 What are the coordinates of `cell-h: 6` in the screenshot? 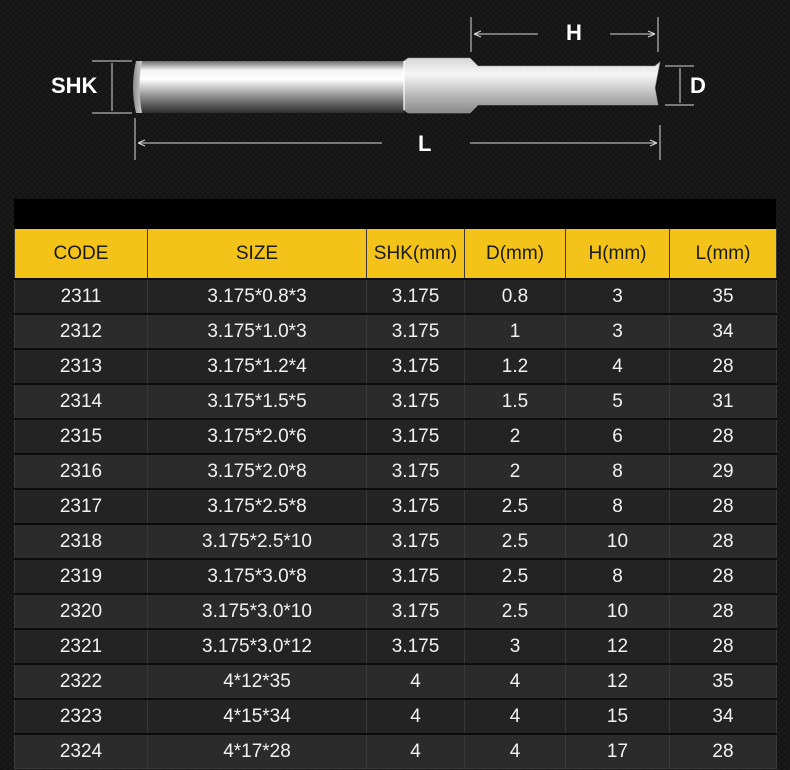 It's located at (617, 436).